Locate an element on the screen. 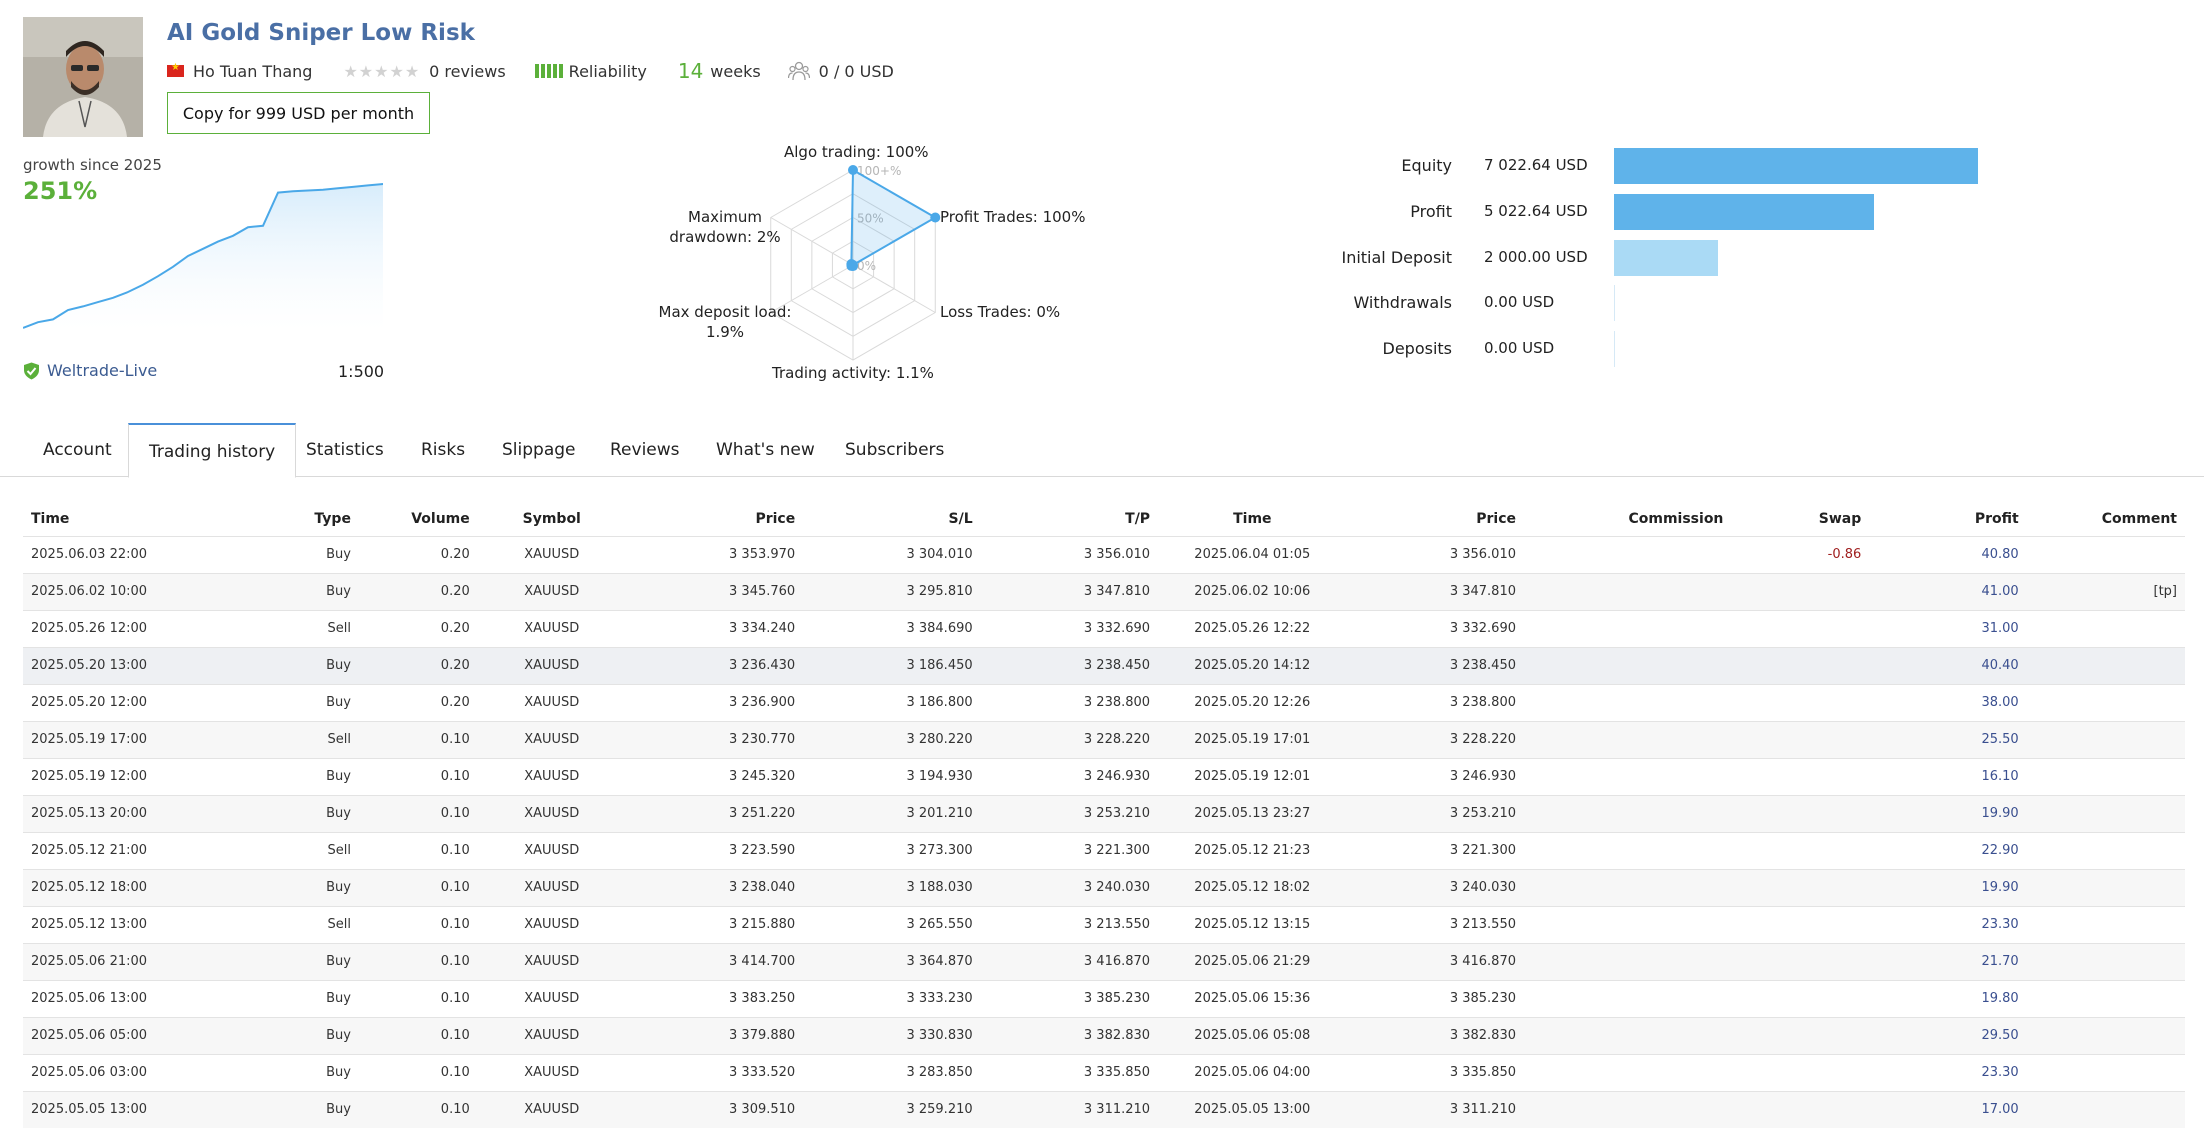  finance-row: Initial Deposit 2 000.00 USD is located at coordinates (1650, 258).